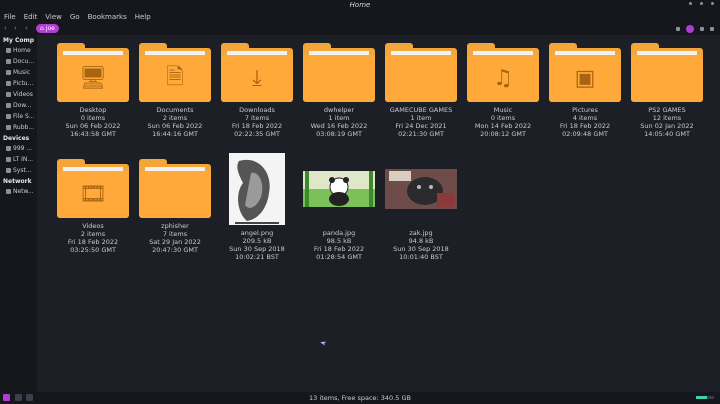 Image resolution: width=720 pixels, height=404 pixels. I want to click on menu-item-file: File, so click(10, 17).